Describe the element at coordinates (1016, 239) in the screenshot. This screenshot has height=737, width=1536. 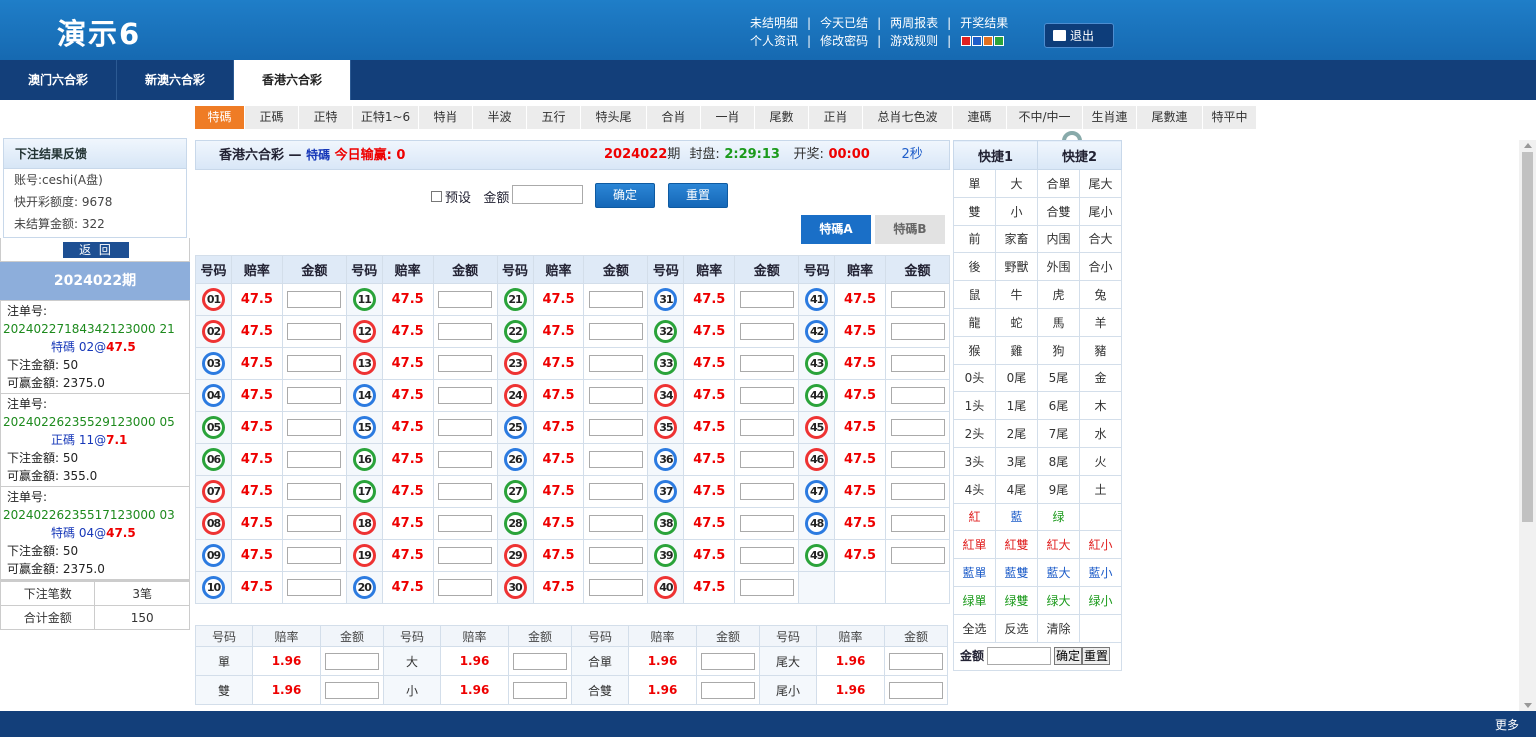
I see `quick-option: 家畜` at that location.